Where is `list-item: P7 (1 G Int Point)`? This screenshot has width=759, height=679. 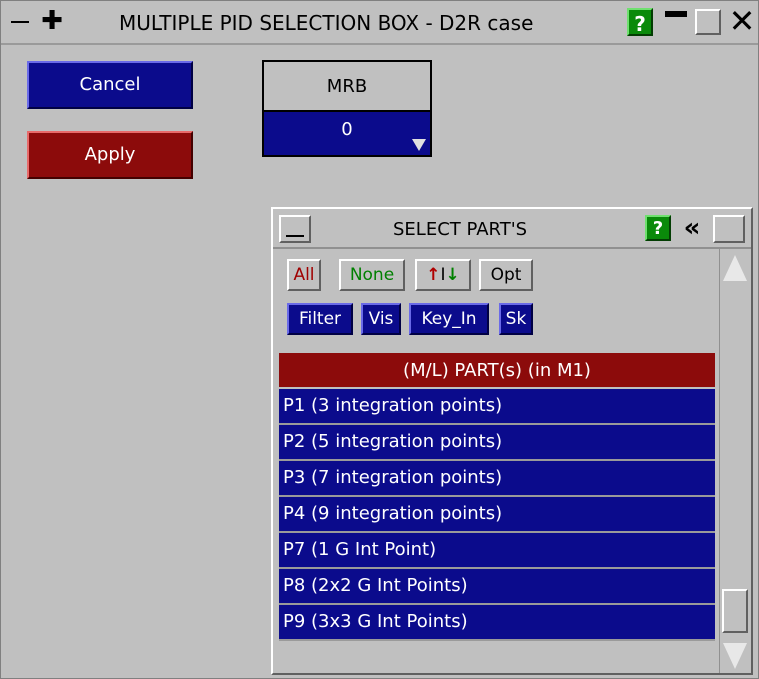 list-item: P7 (1 G Int Point) is located at coordinates (497, 551).